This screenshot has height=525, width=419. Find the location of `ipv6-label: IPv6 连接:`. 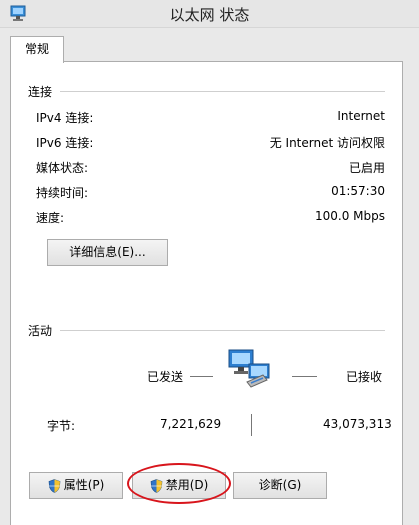

ipv6-label: IPv6 连接: is located at coordinates (65, 143).